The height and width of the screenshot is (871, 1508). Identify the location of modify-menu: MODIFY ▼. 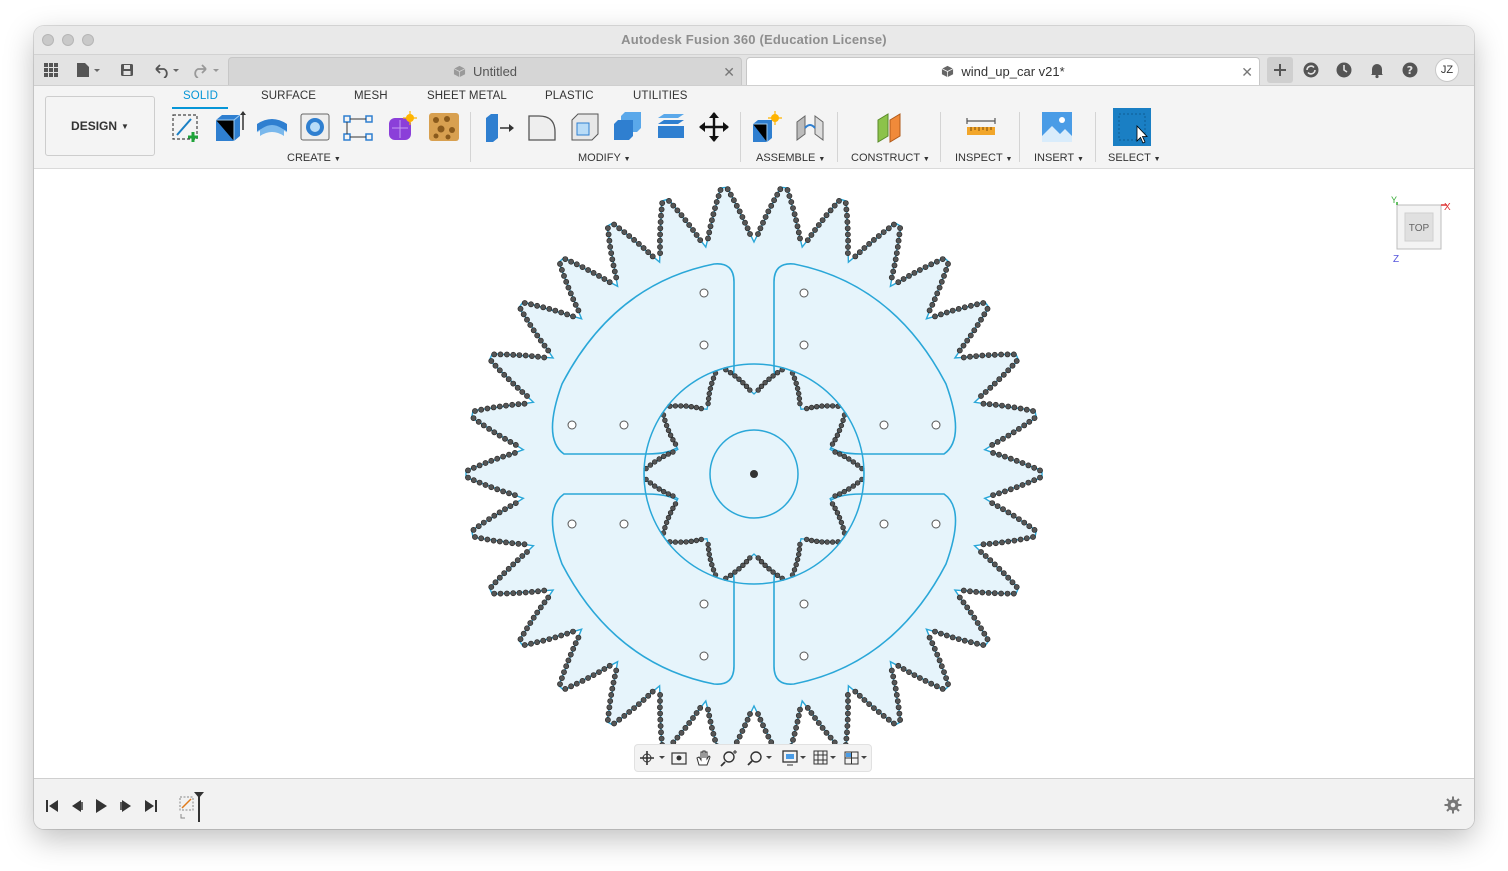
(604, 158).